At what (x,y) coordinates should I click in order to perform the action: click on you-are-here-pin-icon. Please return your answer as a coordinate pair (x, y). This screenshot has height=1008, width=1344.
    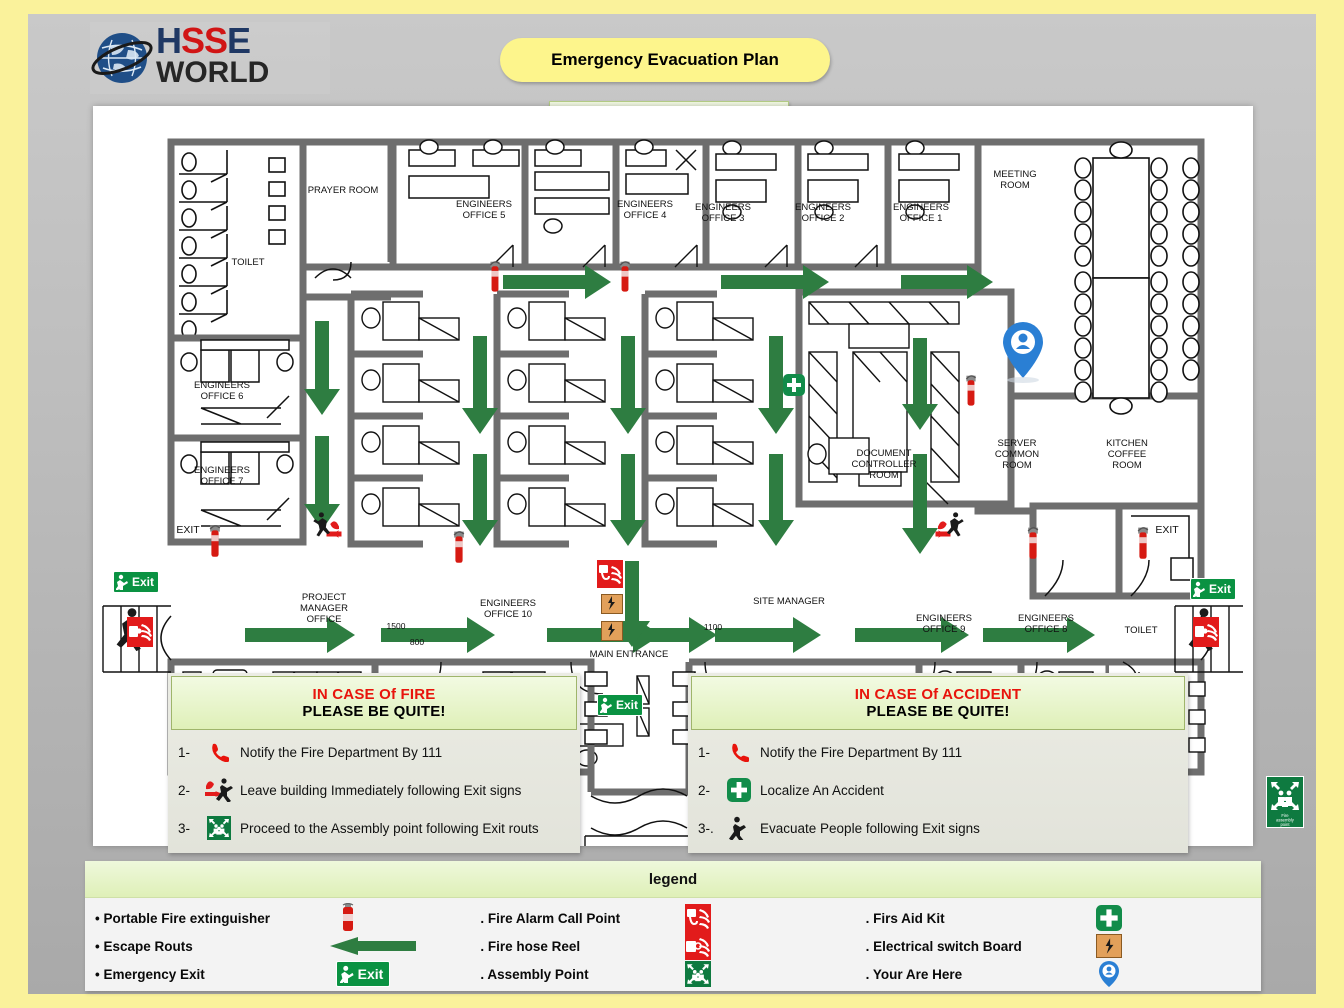
    Looking at the image, I should click on (1109, 974).